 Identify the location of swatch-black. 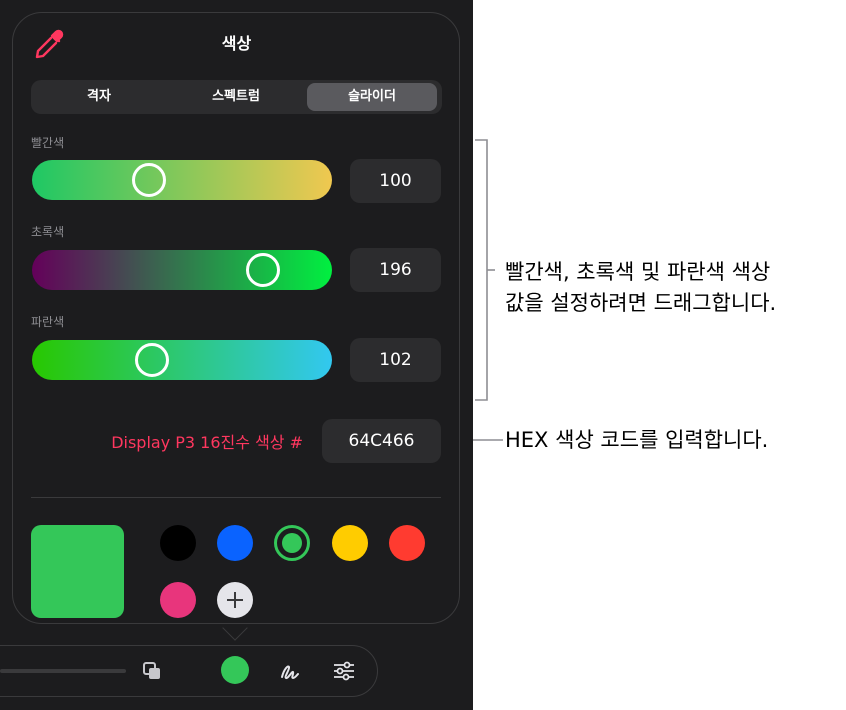
(178, 543).